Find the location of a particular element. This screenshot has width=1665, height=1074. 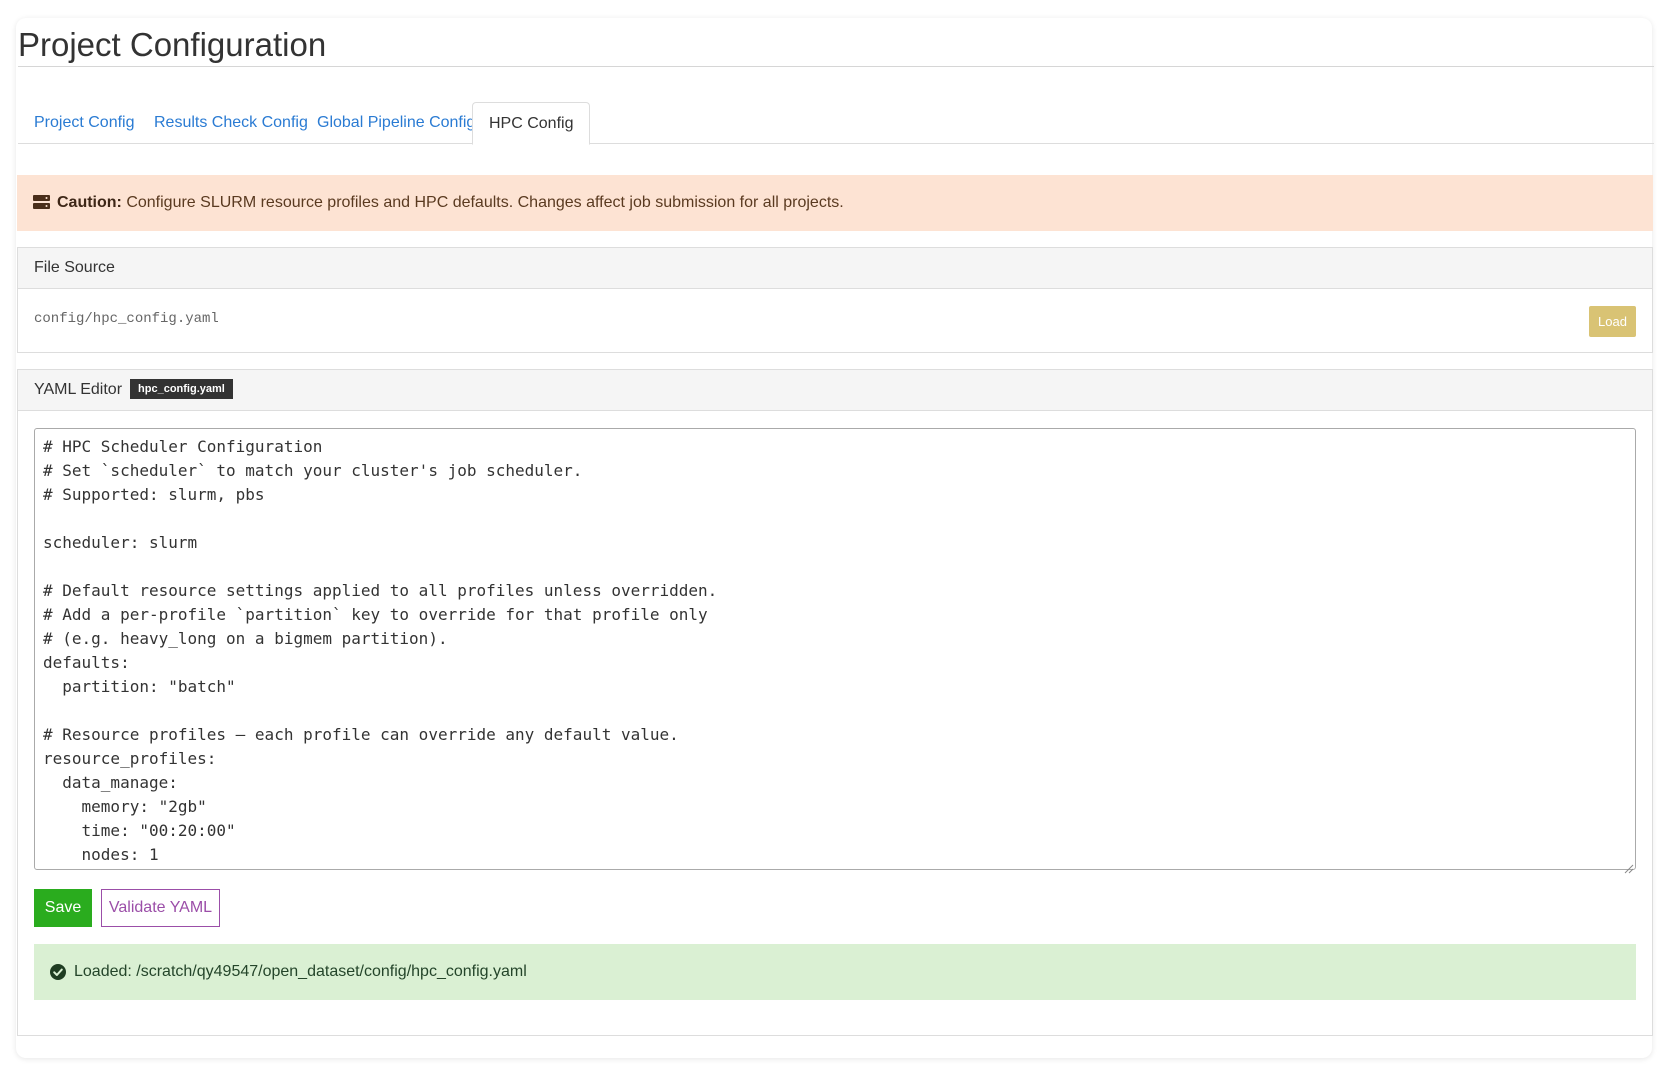

load-button: Load is located at coordinates (1612, 321).